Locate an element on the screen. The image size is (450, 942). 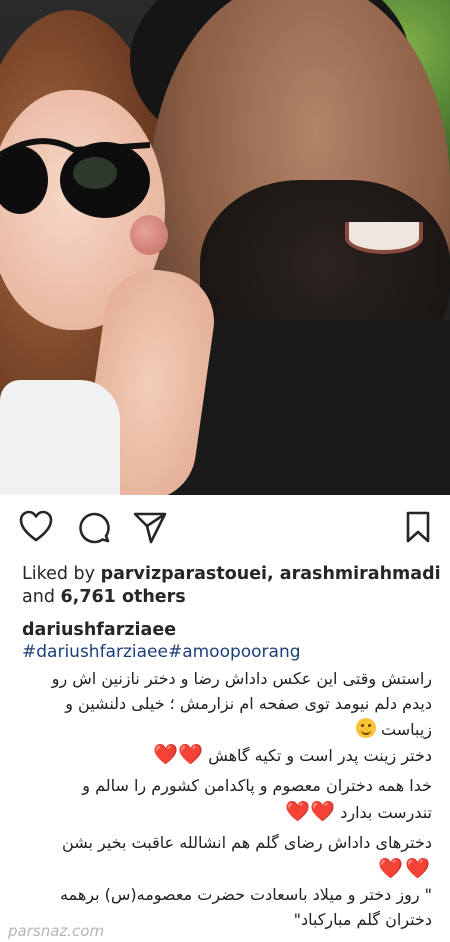
caption-text: دختر زینت پدر است و تکیه گاهش is located at coordinates (320, 755).